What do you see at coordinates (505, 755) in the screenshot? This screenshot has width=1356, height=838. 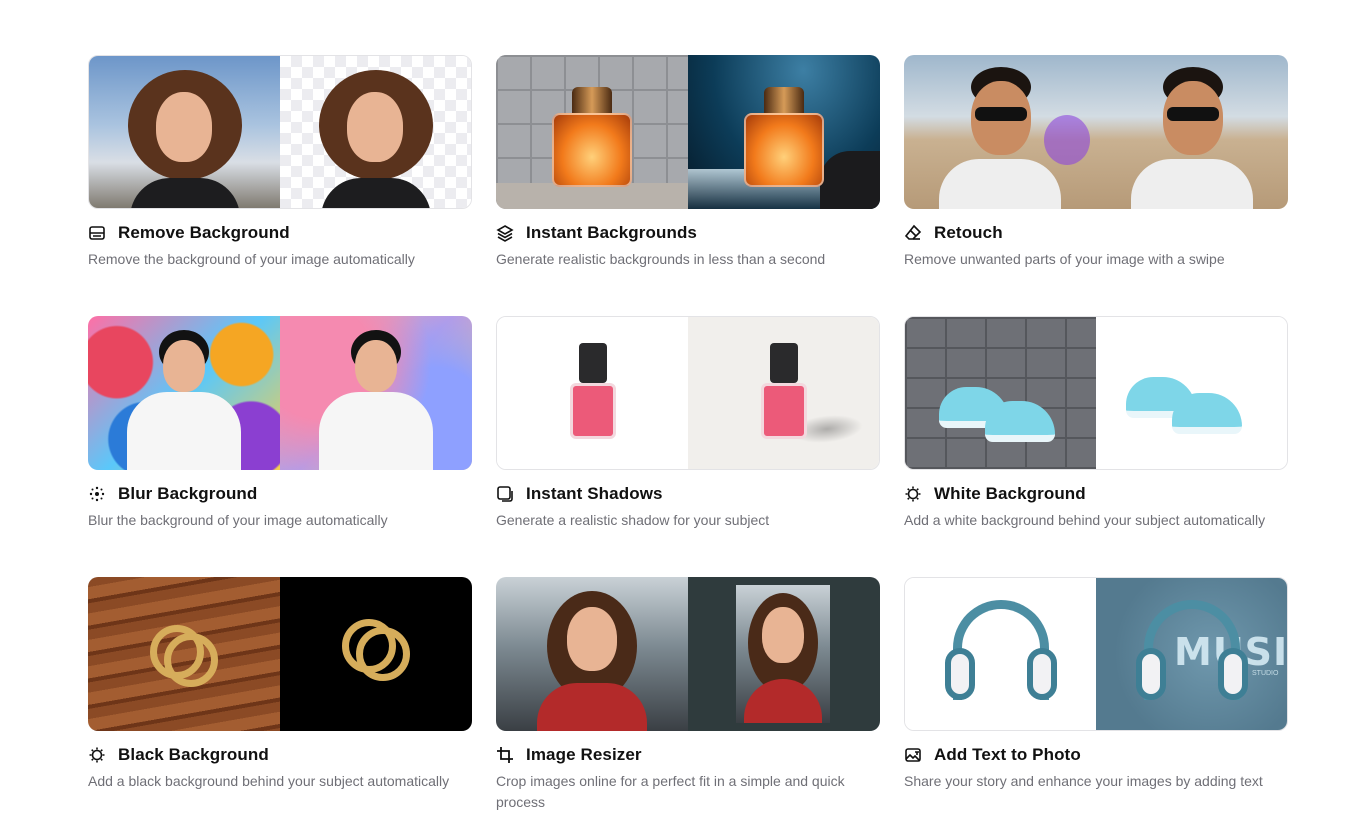 I see `crop-icon` at bounding box center [505, 755].